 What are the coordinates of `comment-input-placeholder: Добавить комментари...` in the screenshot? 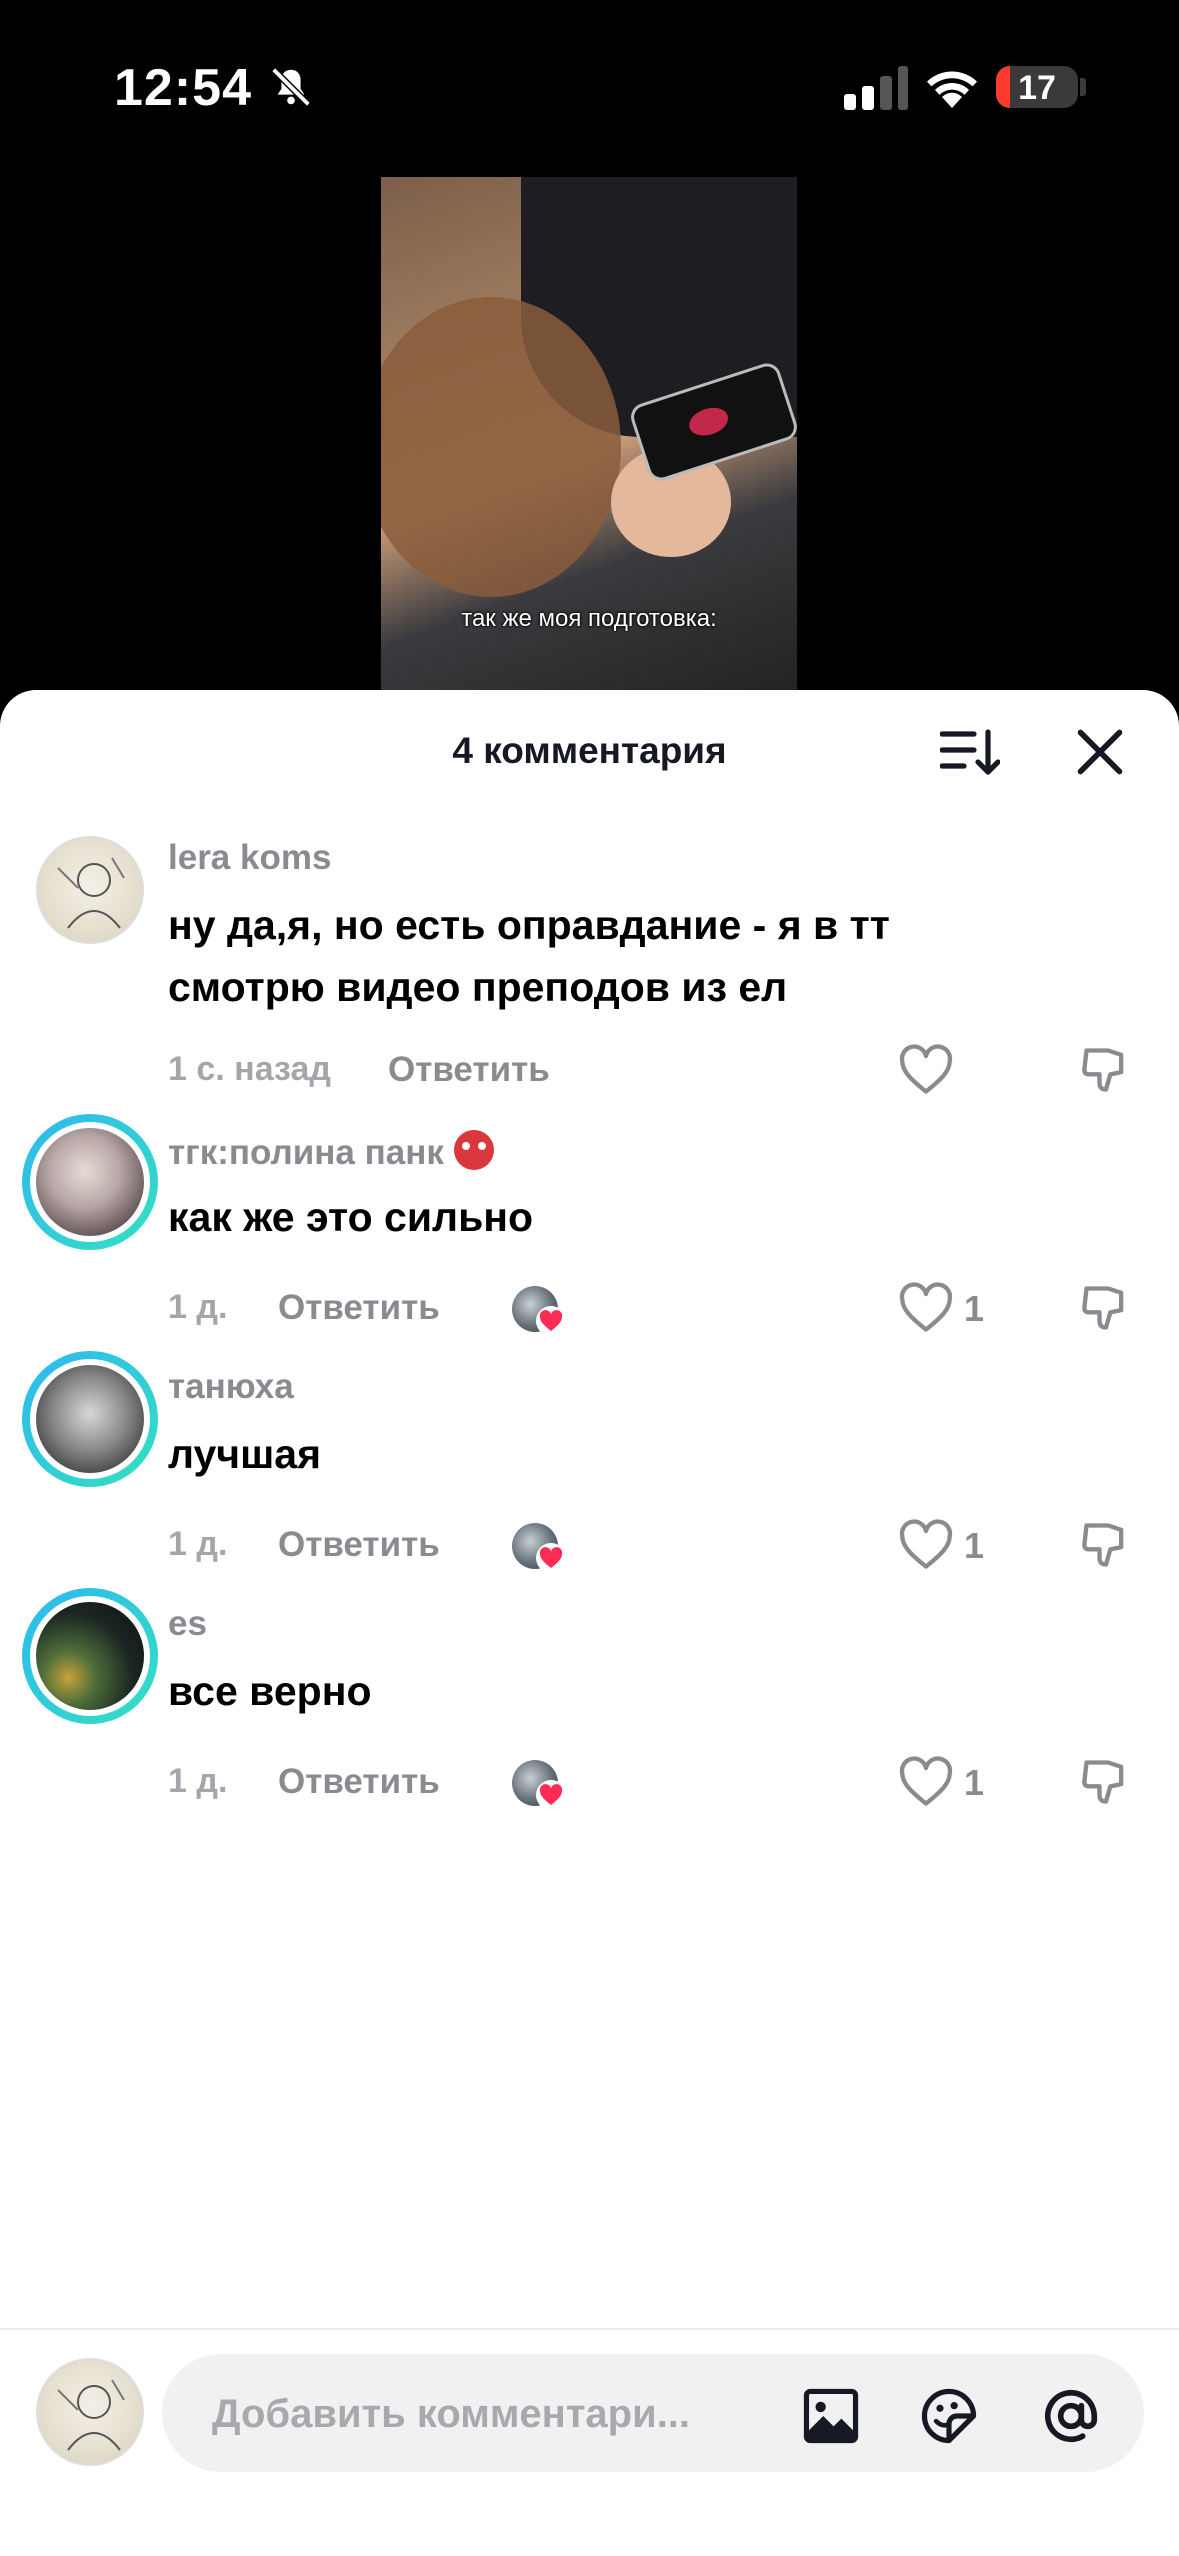 It's located at (451, 2414).